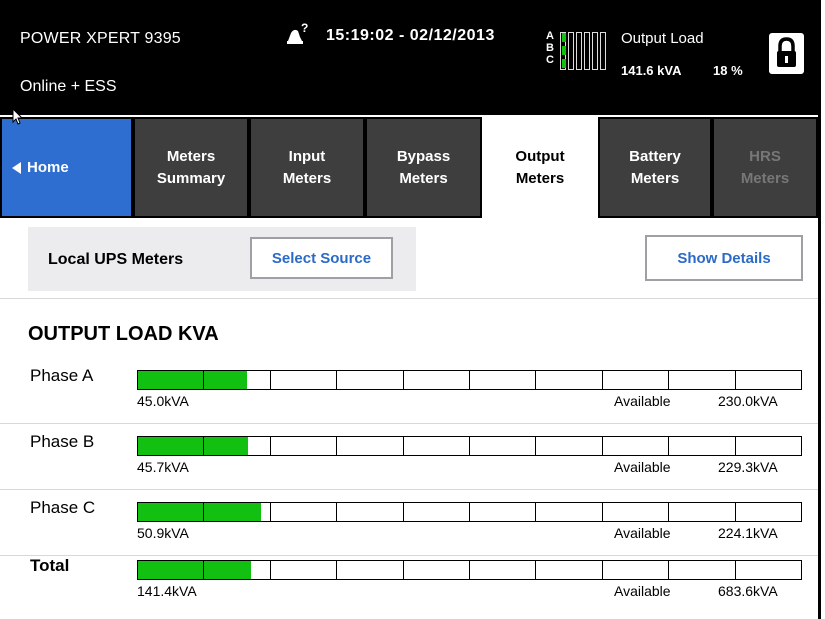  I want to click on output-load-mini-bars, so click(584, 51).